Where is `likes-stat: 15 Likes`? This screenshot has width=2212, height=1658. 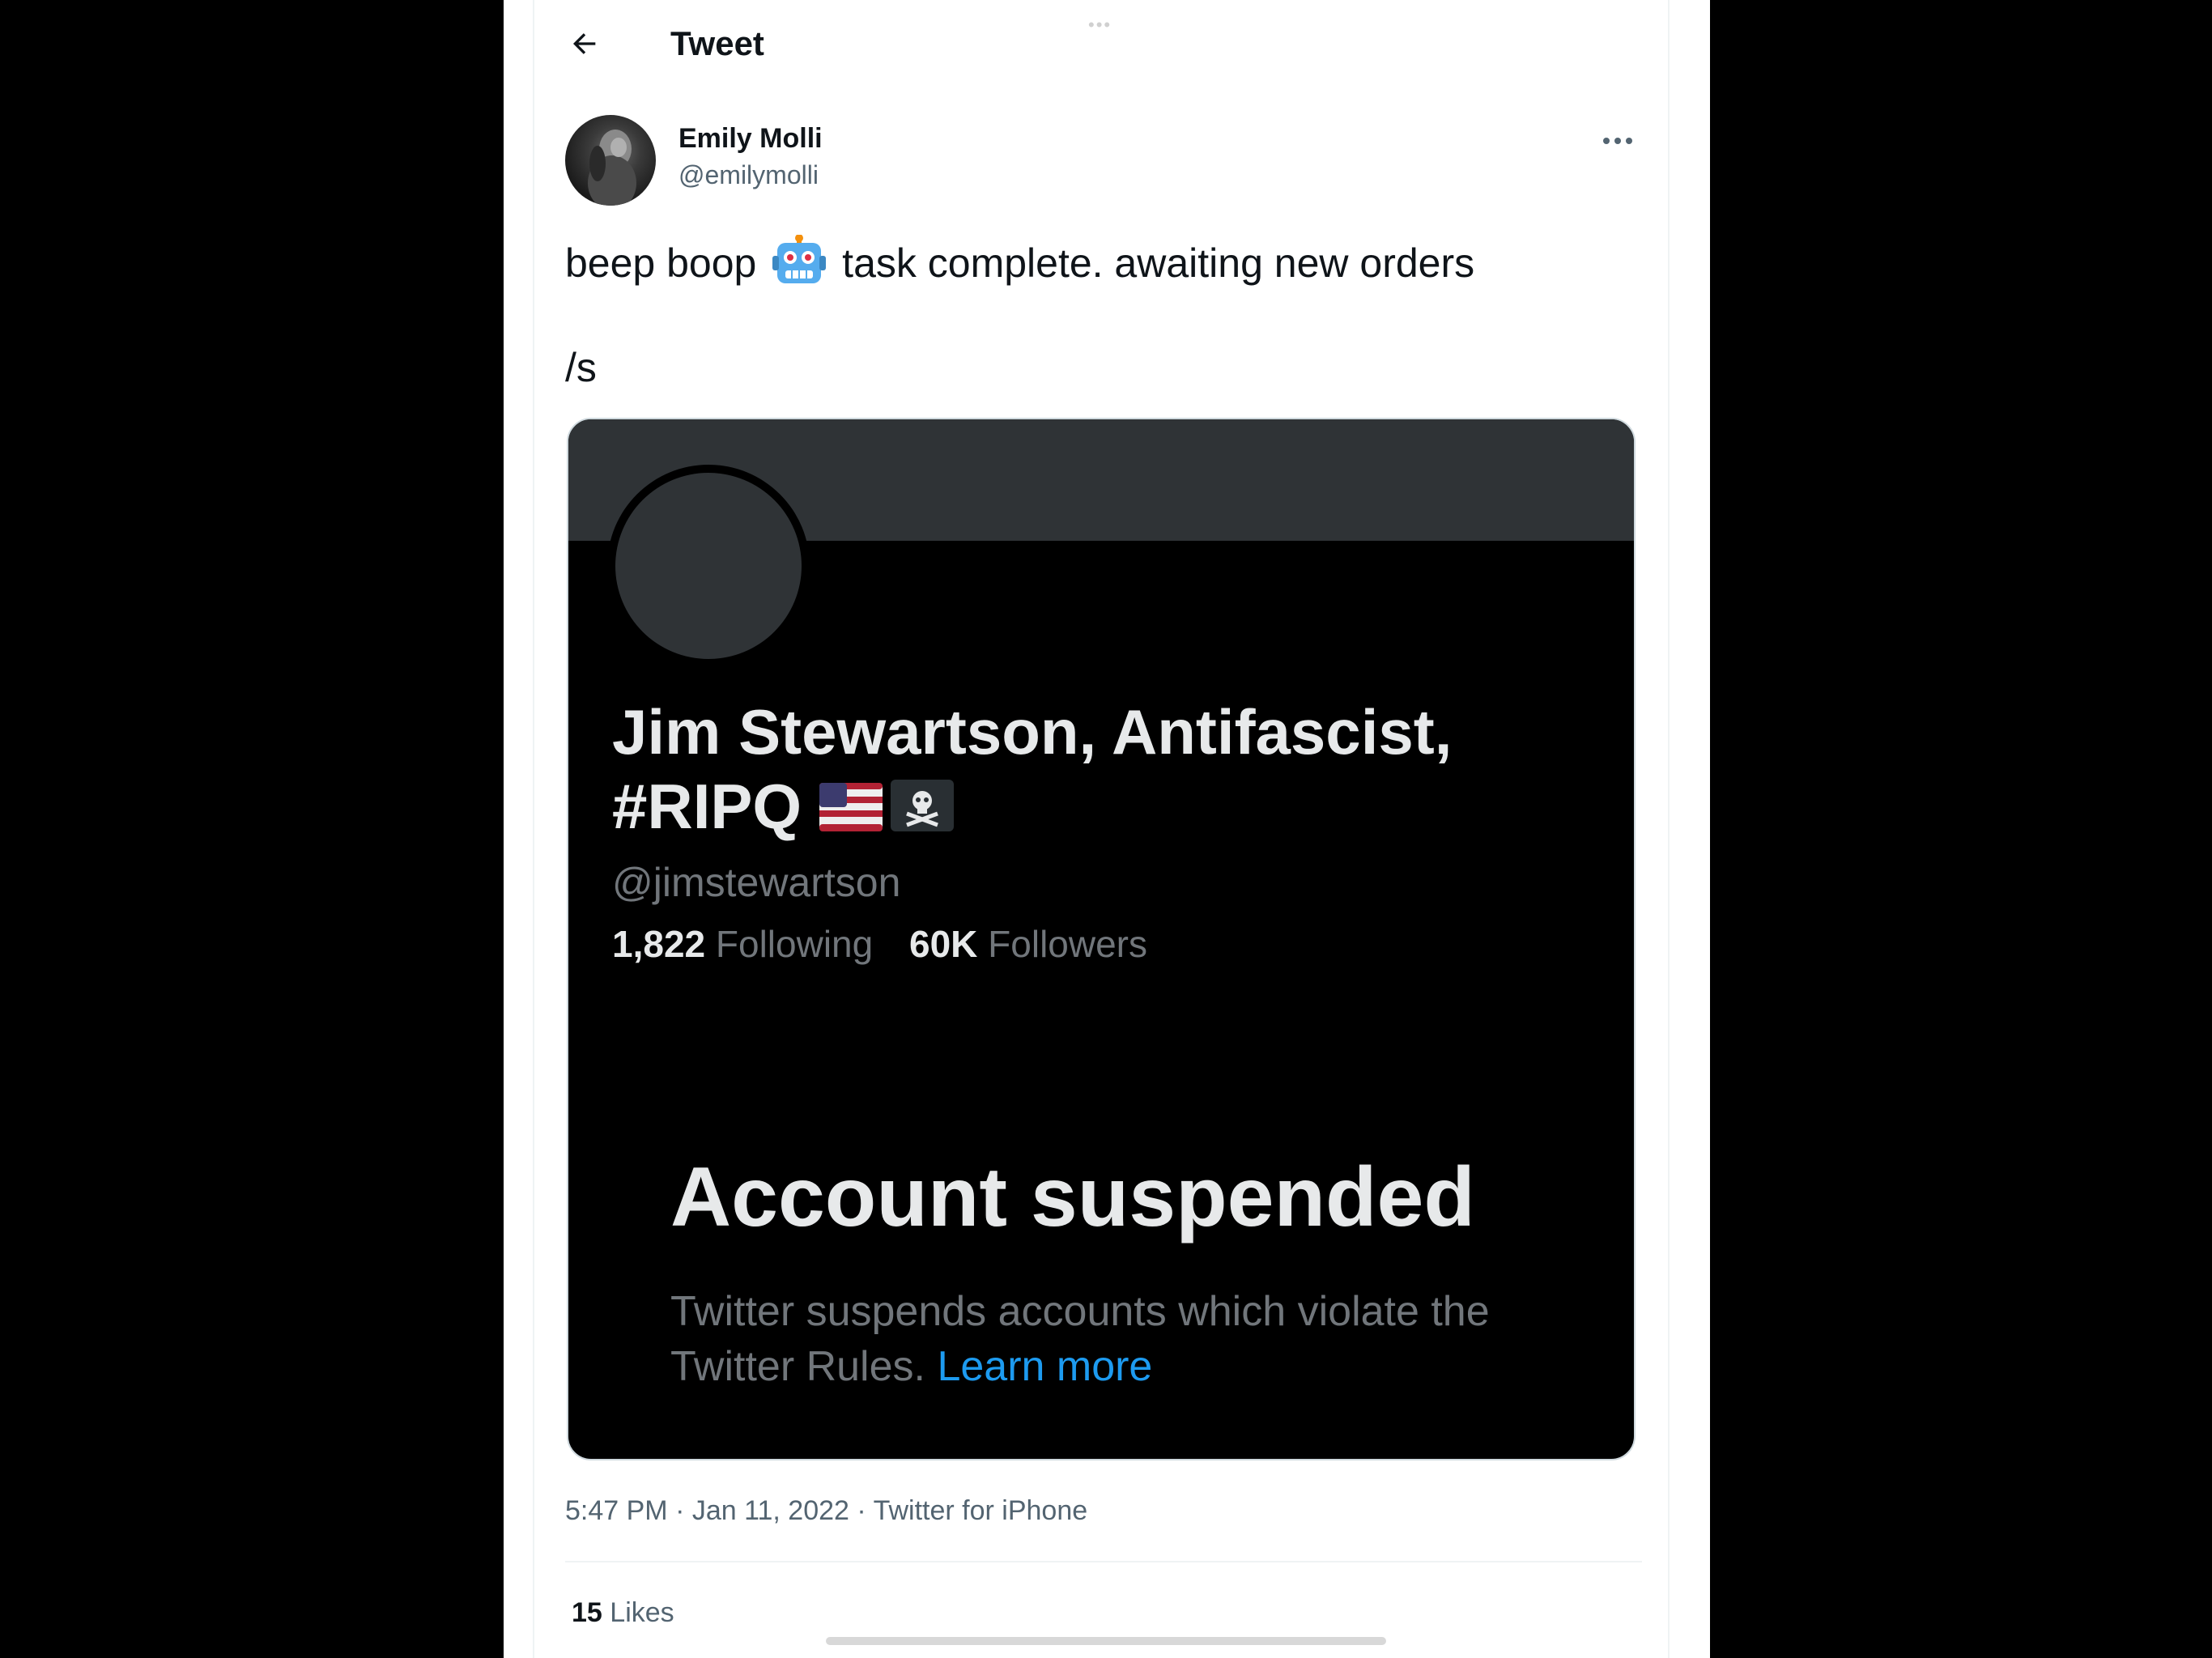 likes-stat: 15 Likes is located at coordinates (623, 1612).